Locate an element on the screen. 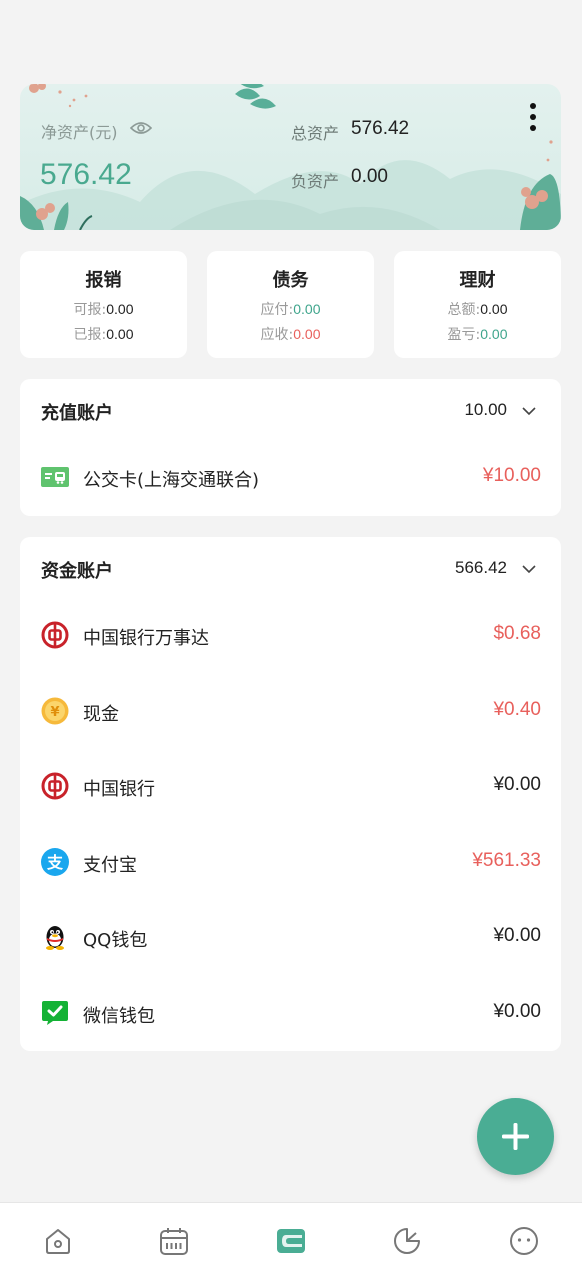 This screenshot has height=1280, width=582. recharge-section-title: 充值账户 is located at coordinates (77, 413).